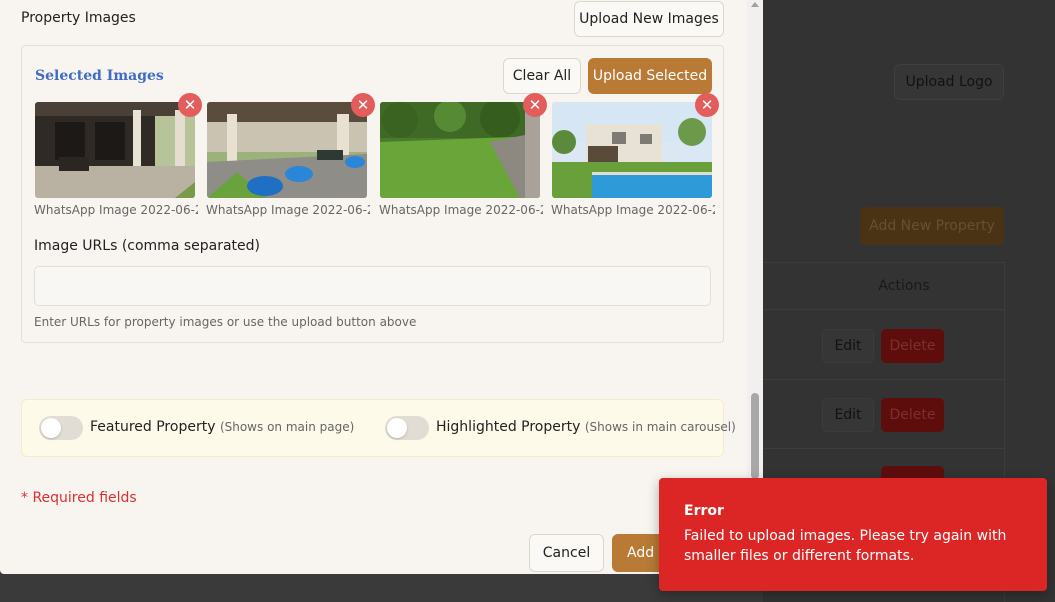  What do you see at coordinates (153, 427) in the screenshot?
I see `featured-label-text: Featured Property` at bounding box center [153, 427].